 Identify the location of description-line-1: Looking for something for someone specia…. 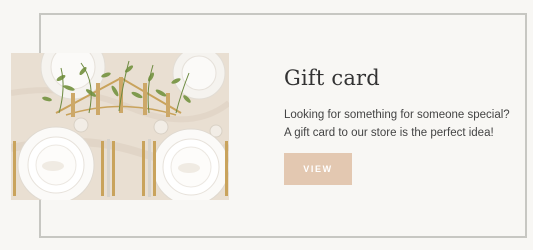
(397, 115).